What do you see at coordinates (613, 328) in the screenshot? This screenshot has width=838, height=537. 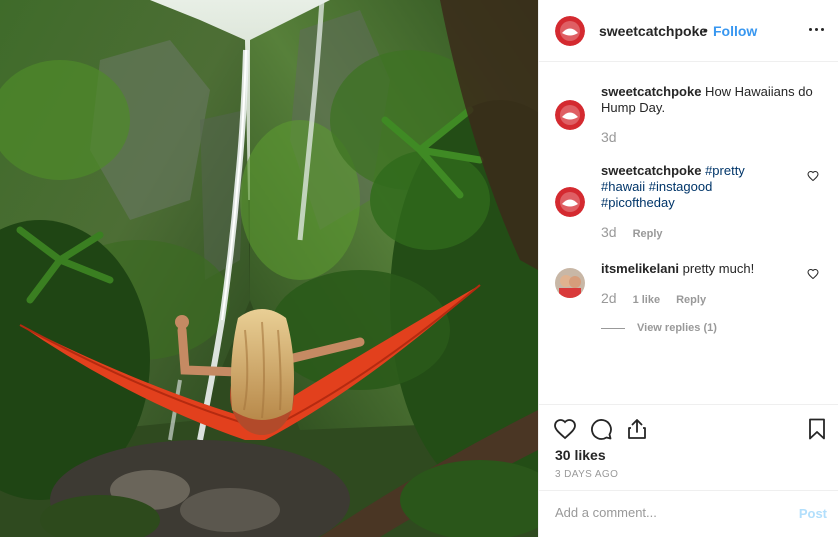 I see `replies-divider` at bounding box center [613, 328].